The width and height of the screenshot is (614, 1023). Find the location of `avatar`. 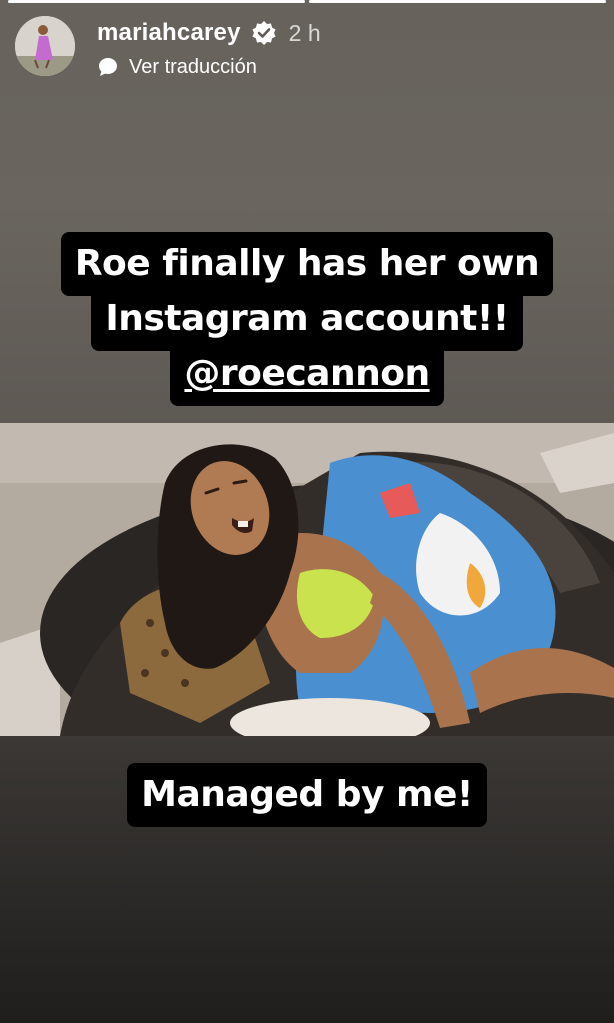

avatar is located at coordinates (45, 46).